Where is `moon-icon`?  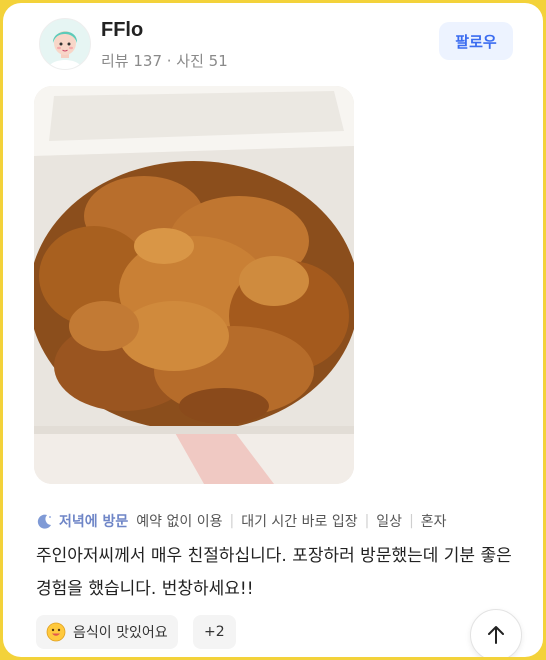
moon-icon is located at coordinates (44, 521).